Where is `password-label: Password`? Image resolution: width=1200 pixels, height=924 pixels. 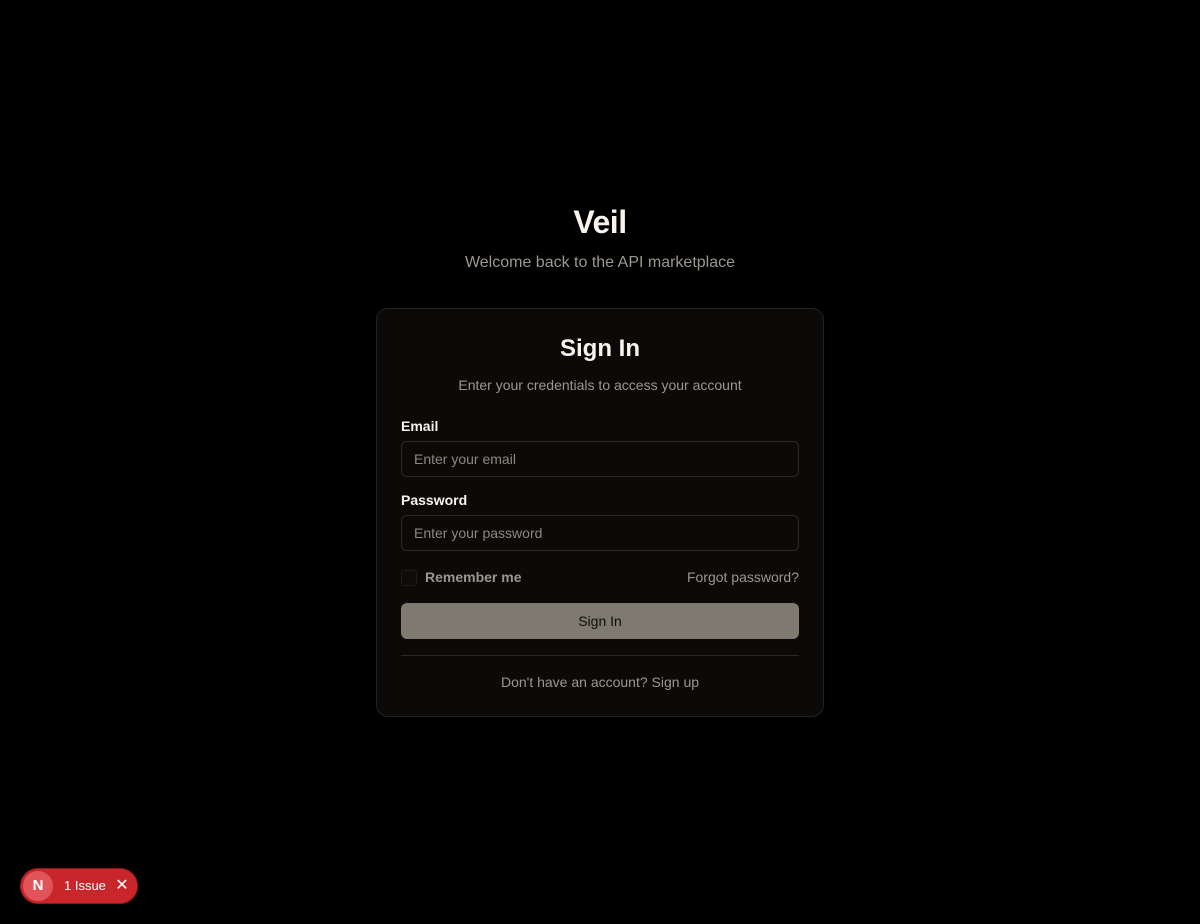 password-label: Password is located at coordinates (434, 500).